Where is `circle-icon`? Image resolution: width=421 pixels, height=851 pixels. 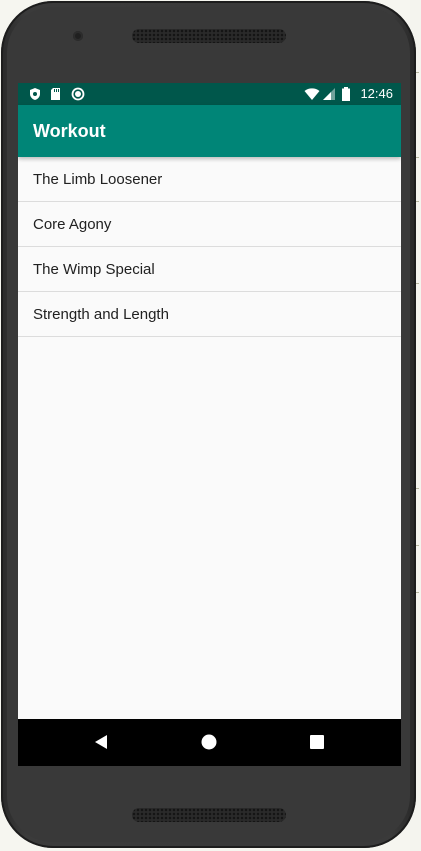 circle-icon is located at coordinates (78, 94).